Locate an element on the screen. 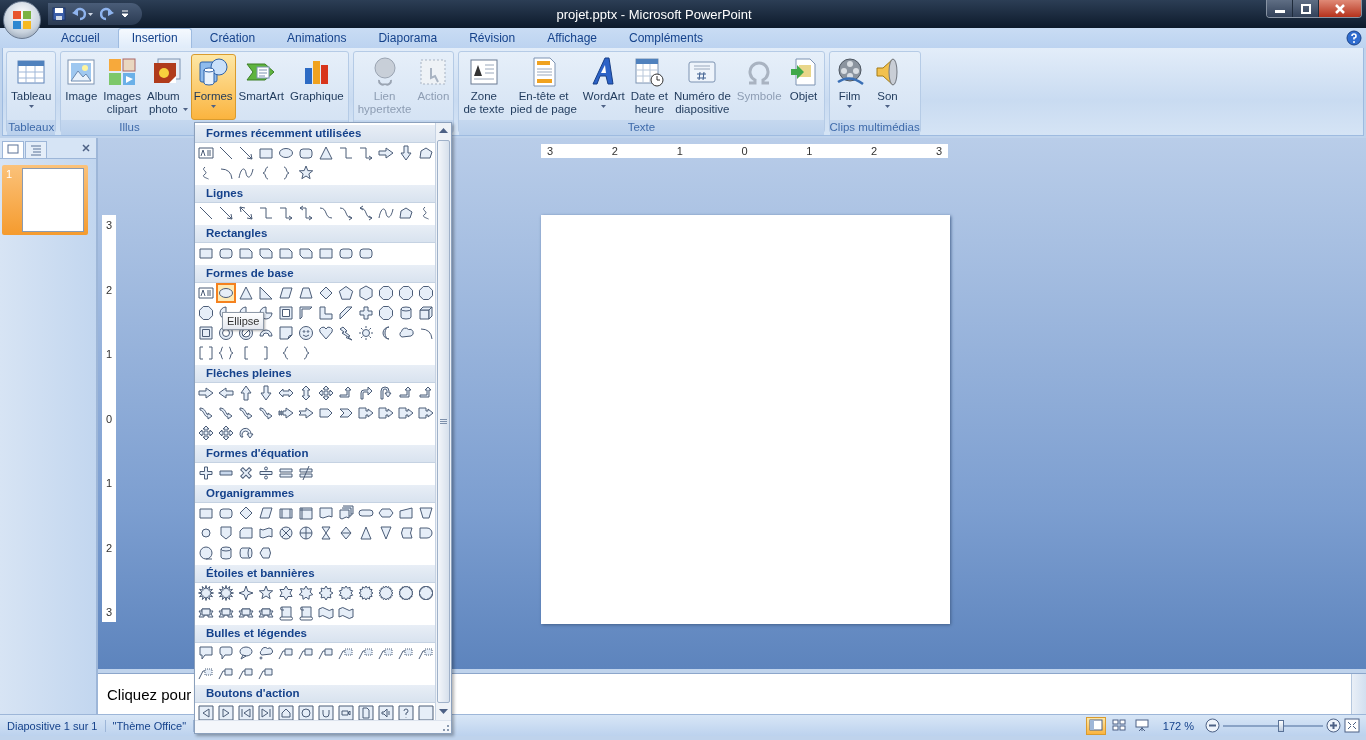  ribbon-tab: Animations is located at coordinates (317, 38).